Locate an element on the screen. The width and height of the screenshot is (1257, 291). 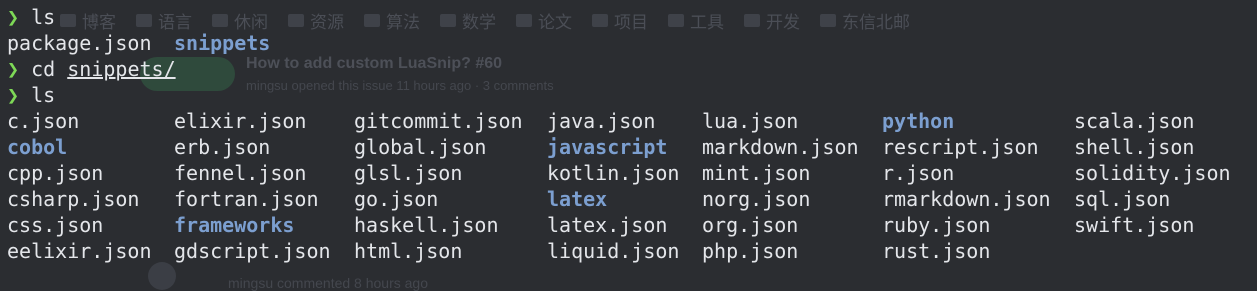
file-entry: c.json is located at coordinates (43, 121).